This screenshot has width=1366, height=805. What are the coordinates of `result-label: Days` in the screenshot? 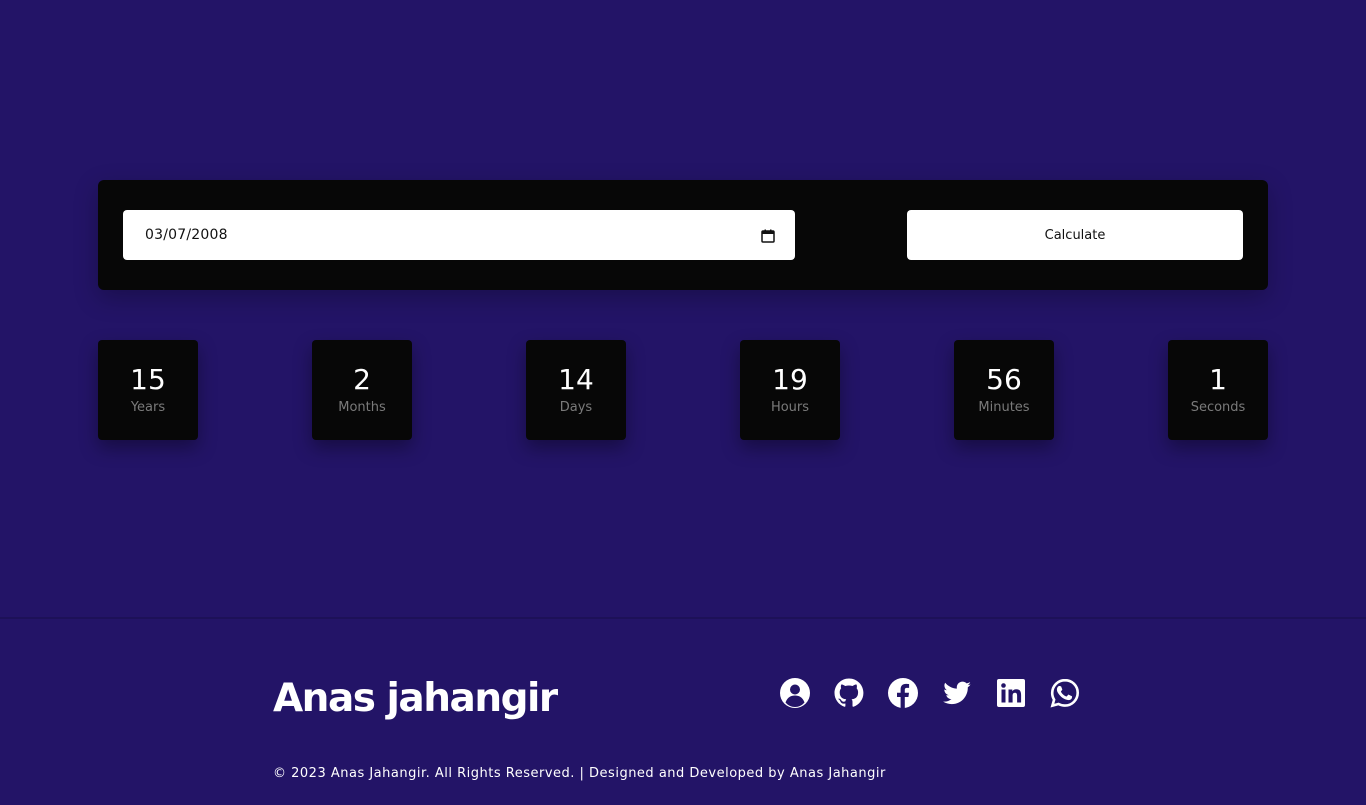 It's located at (576, 407).